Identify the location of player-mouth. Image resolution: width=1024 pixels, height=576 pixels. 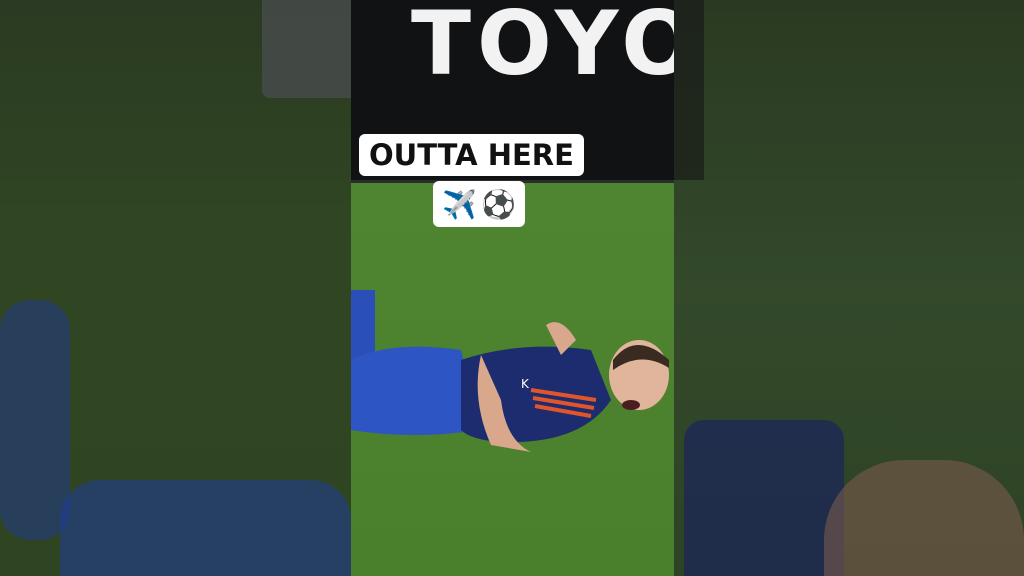
(631, 405).